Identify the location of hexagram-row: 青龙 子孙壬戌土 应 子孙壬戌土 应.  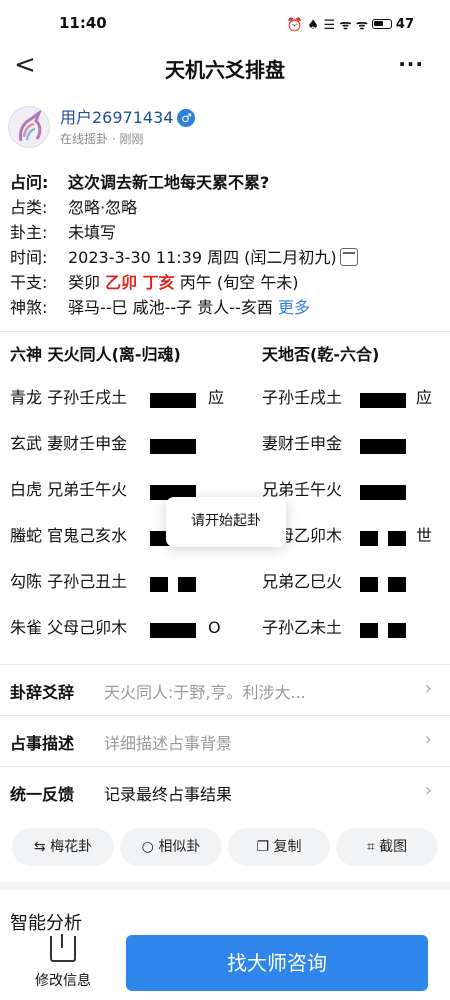
(225, 388).